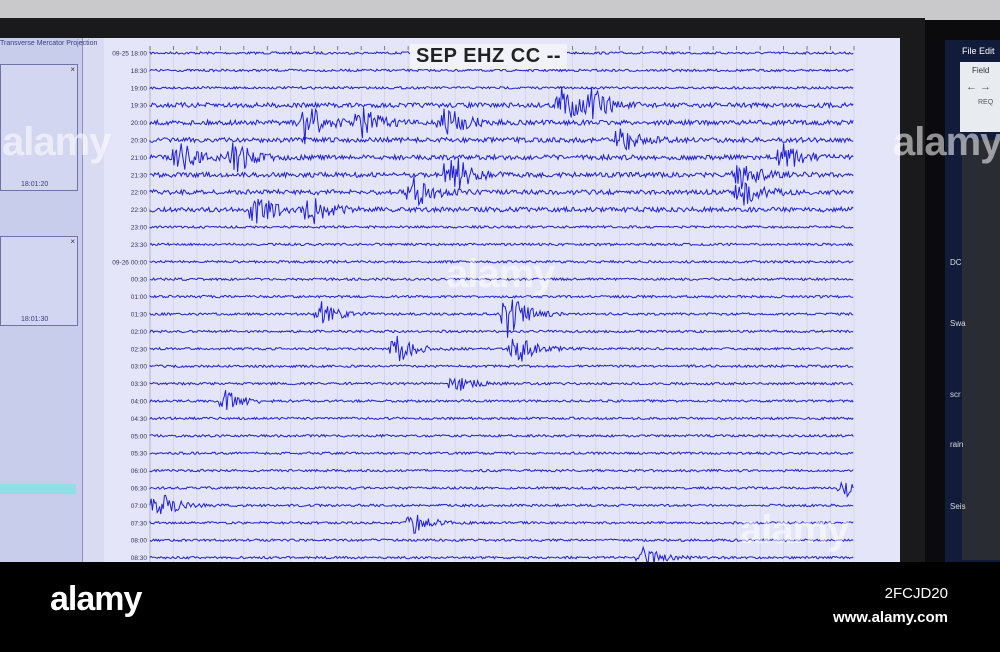  I want to click on alamy-logo: alamy, so click(96, 599).